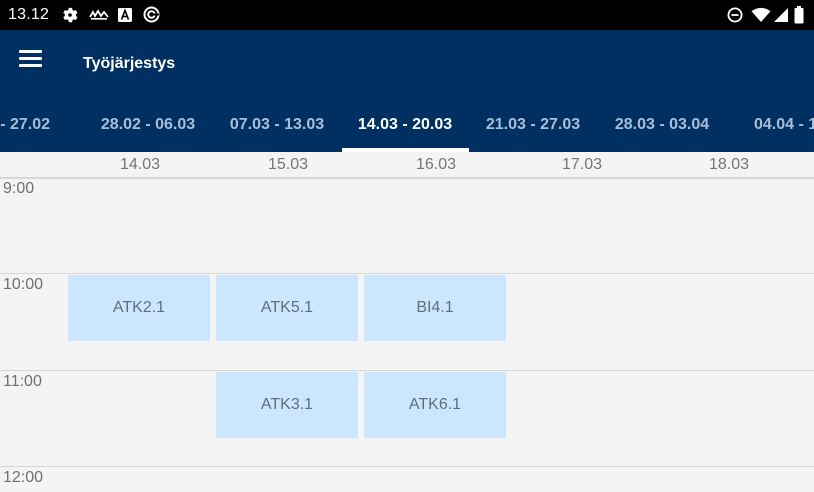  Describe the element at coordinates (38, 134) in the screenshot. I see `tab-week-0: 02 - 27.02` at that location.